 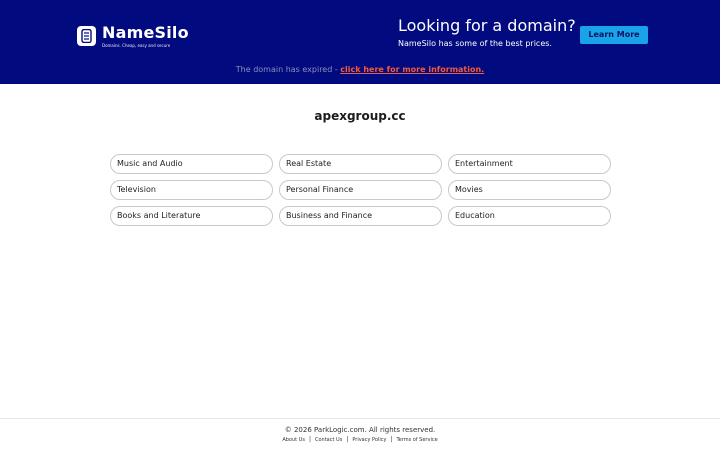 I want to click on learn-more-button: Learn More, so click(x=614, y=35).